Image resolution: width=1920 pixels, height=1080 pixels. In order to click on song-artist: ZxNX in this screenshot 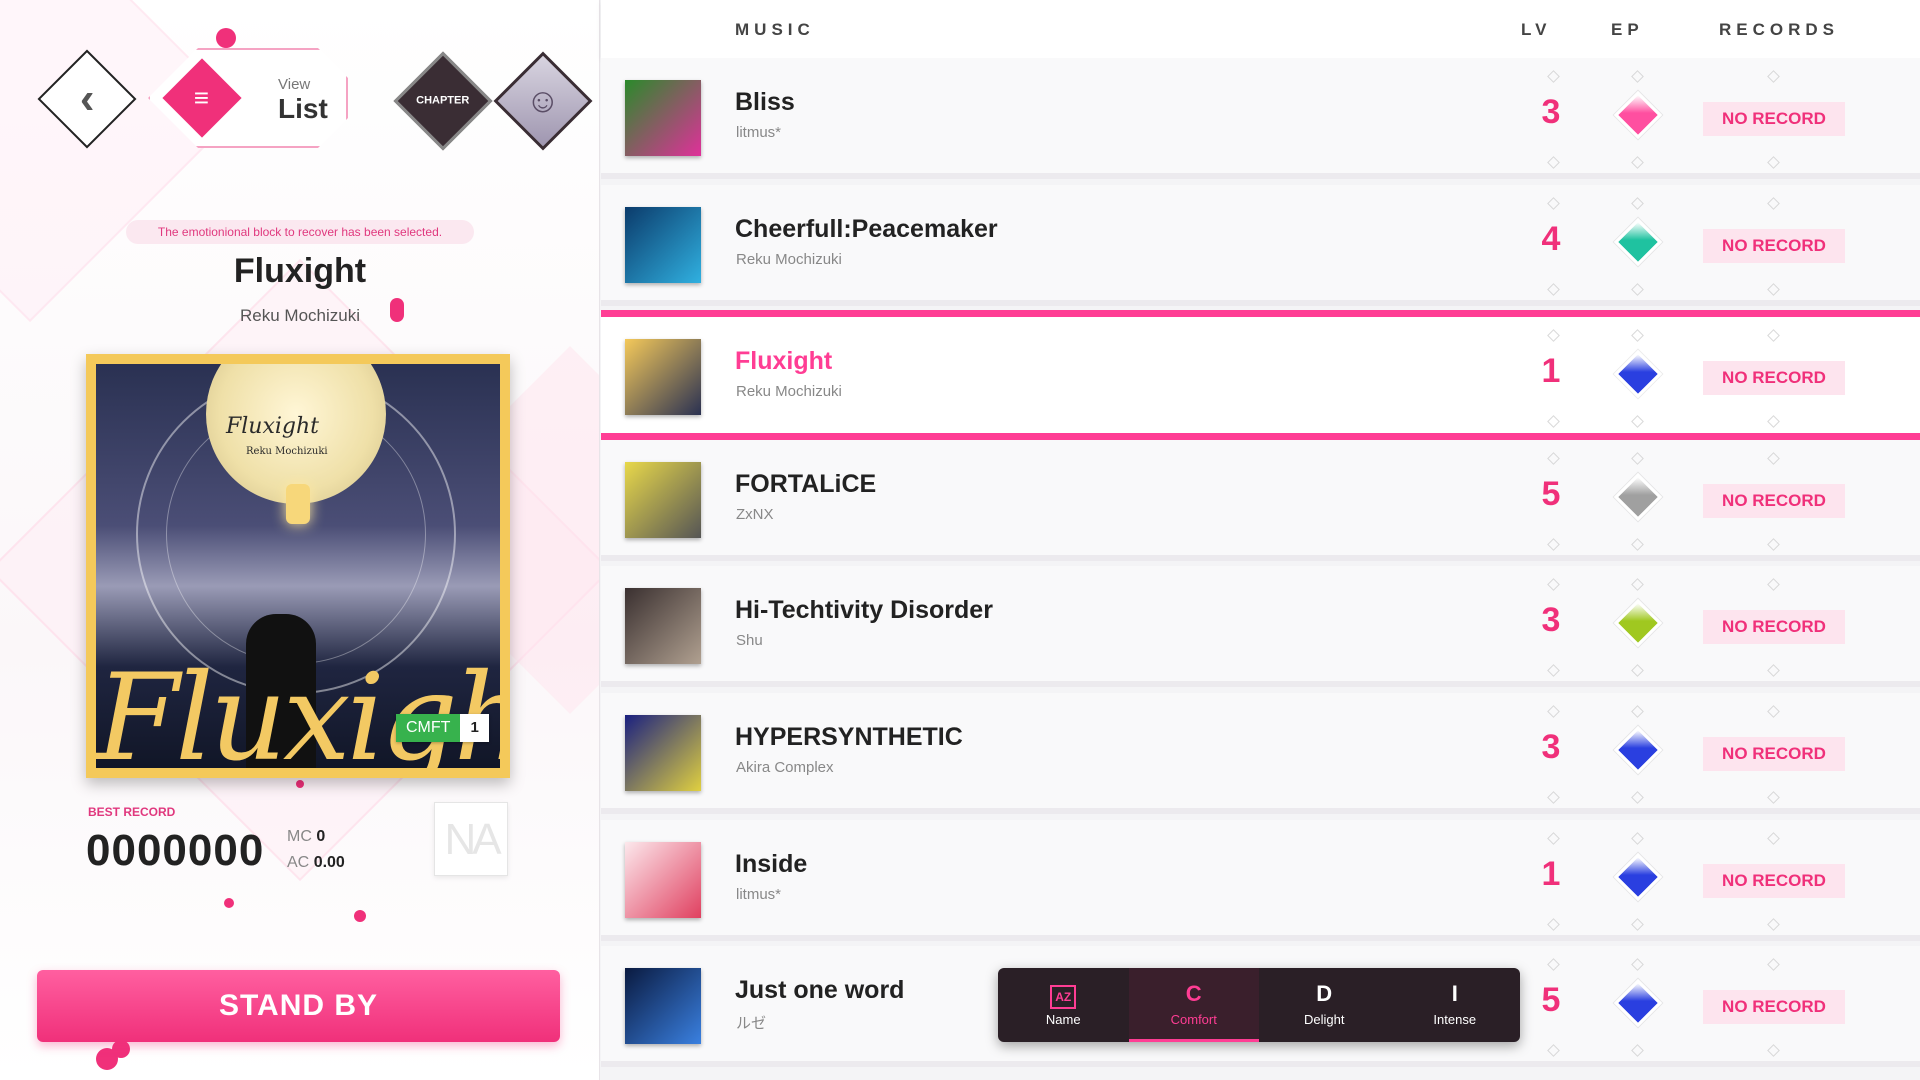, I will do `click(755, 514)`.